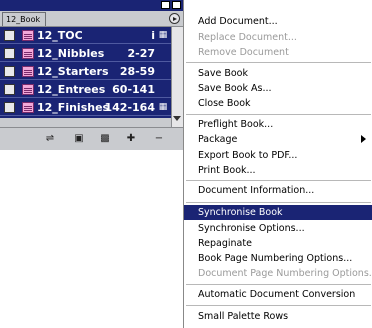 The width and height of the screenshot is (372, 328). What do you see at coordinates (79, 139) in the screenshot?
I see `save-icon: ▣` at bounding box center [79, 139].